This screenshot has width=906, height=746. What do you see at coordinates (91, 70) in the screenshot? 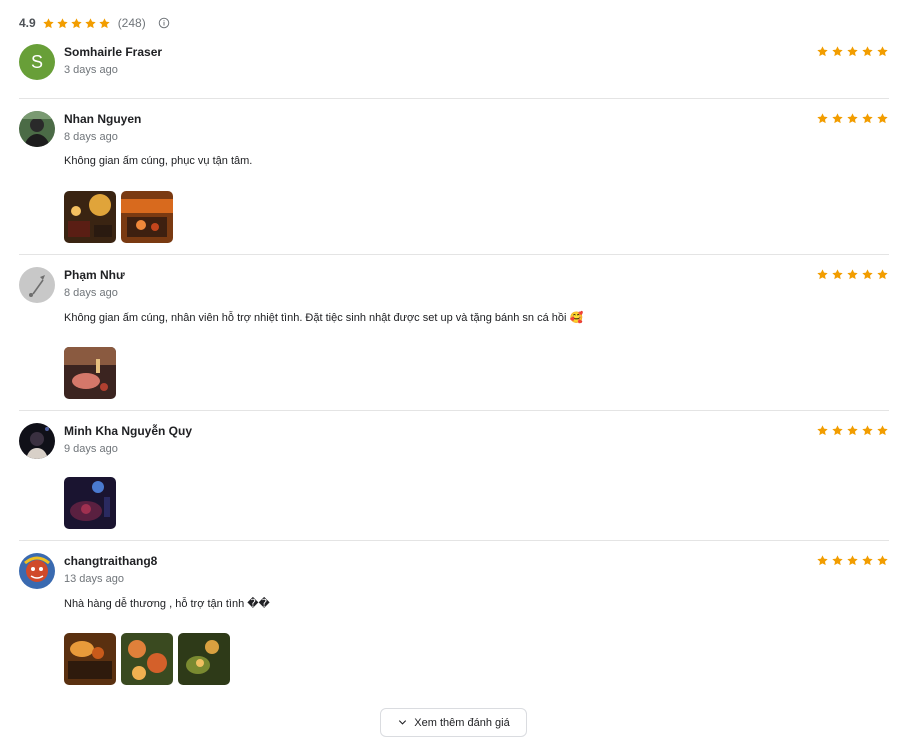
I see `review-date: 3 days ago` at bounding box center [91, 70].